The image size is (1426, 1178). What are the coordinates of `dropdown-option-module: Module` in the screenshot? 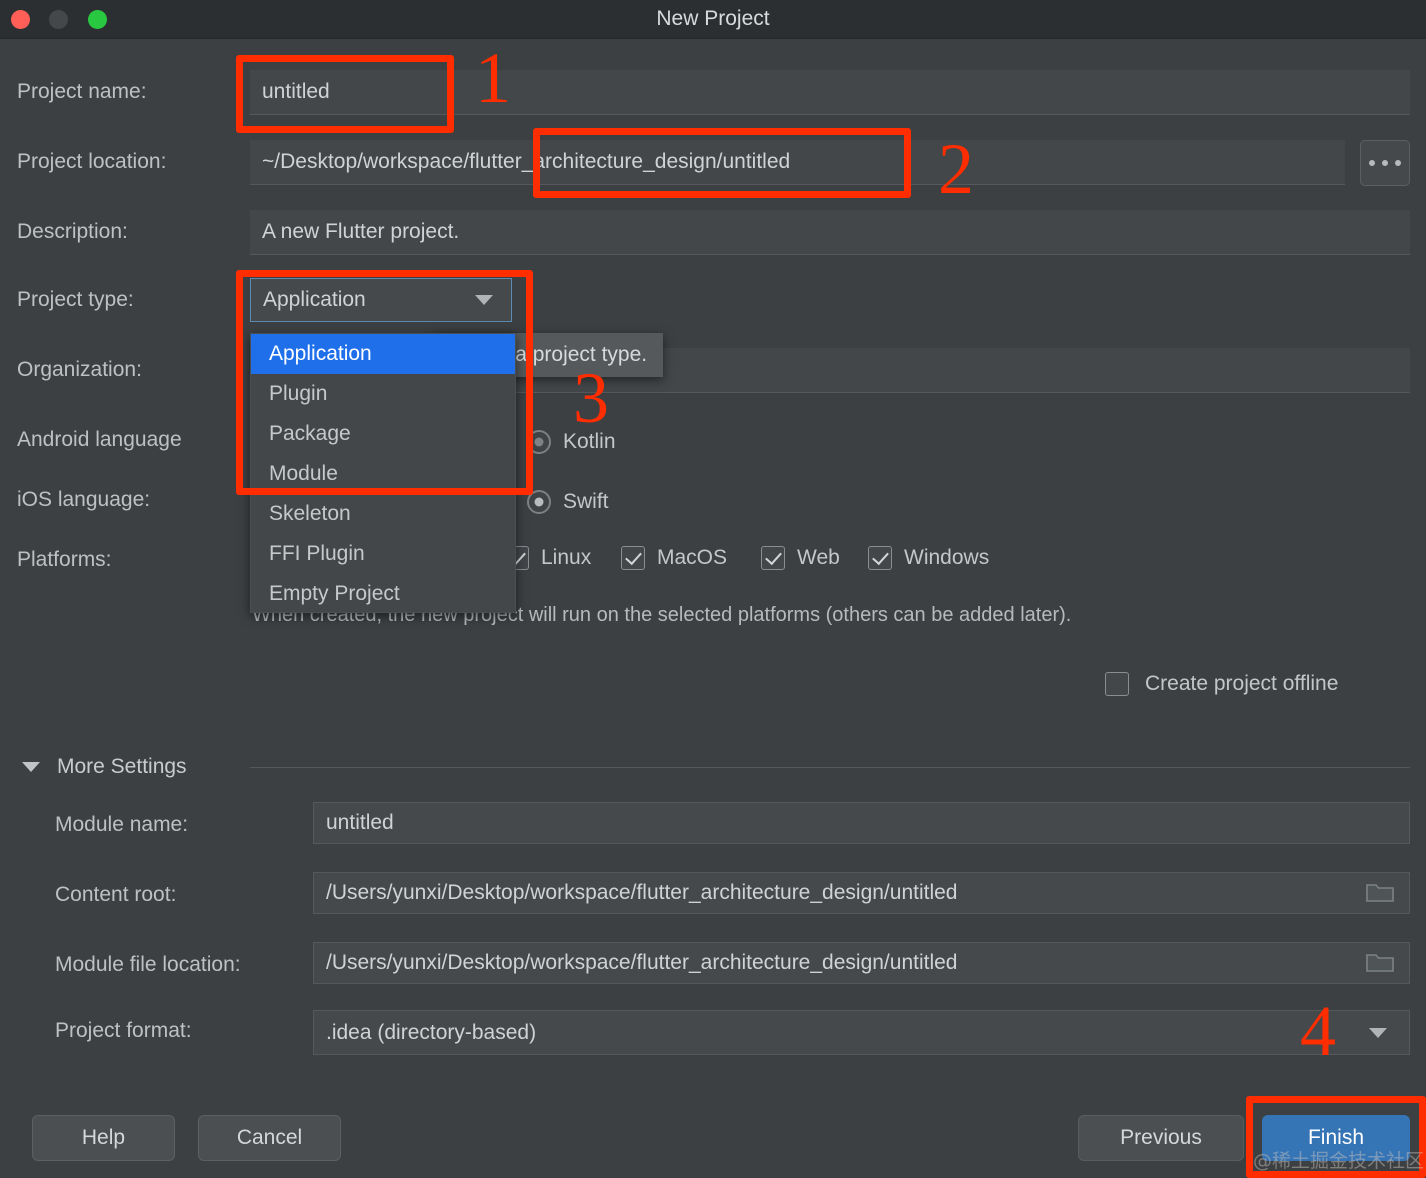 It's located at (383, 474).